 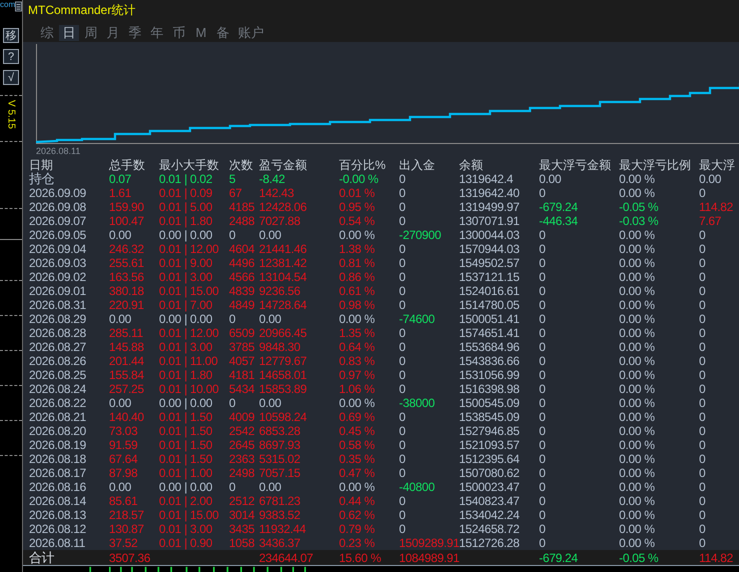 What do you see at coordinates (11, 56) in the screenshot?
I see `side-button: ?` at bounding box center [11, 56].